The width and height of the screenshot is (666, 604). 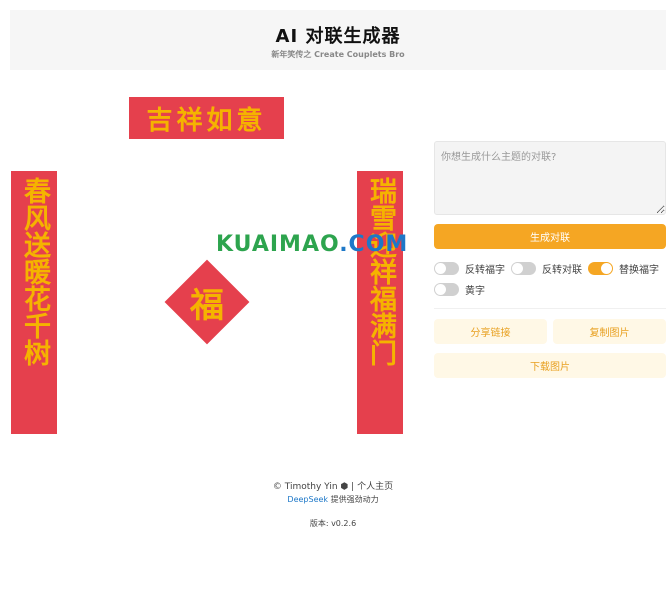 What do you see at coordinates (459, 289) in the screenshot?
I see `toggle-yellow-text: 黄字` at bounding box center [459, 289].